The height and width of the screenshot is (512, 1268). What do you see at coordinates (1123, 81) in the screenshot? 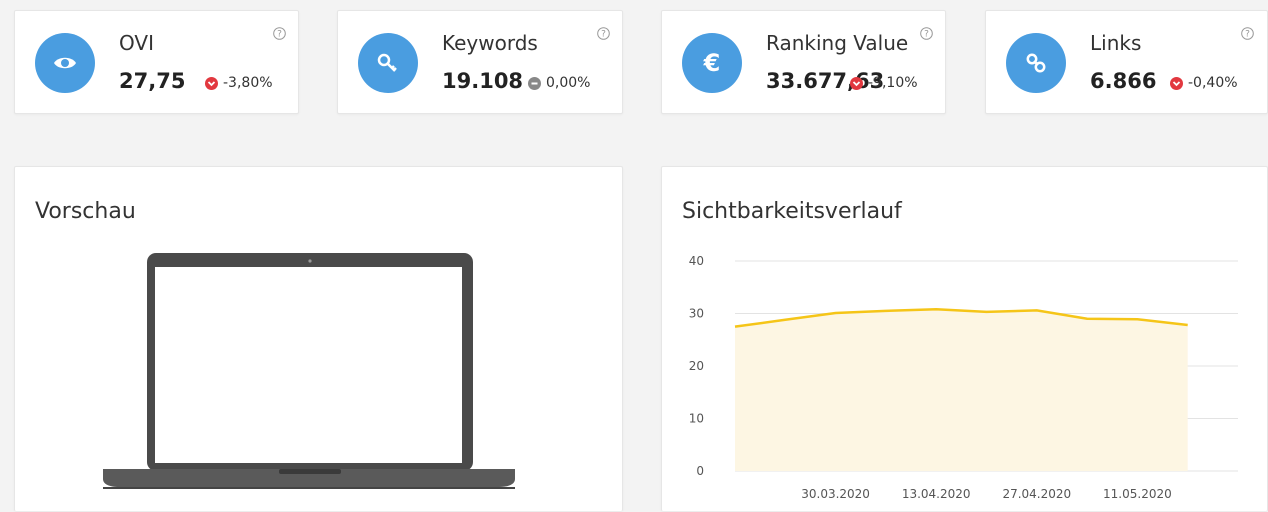
I see `kpi-value: 6.866` at bounding box center [1123, 81].